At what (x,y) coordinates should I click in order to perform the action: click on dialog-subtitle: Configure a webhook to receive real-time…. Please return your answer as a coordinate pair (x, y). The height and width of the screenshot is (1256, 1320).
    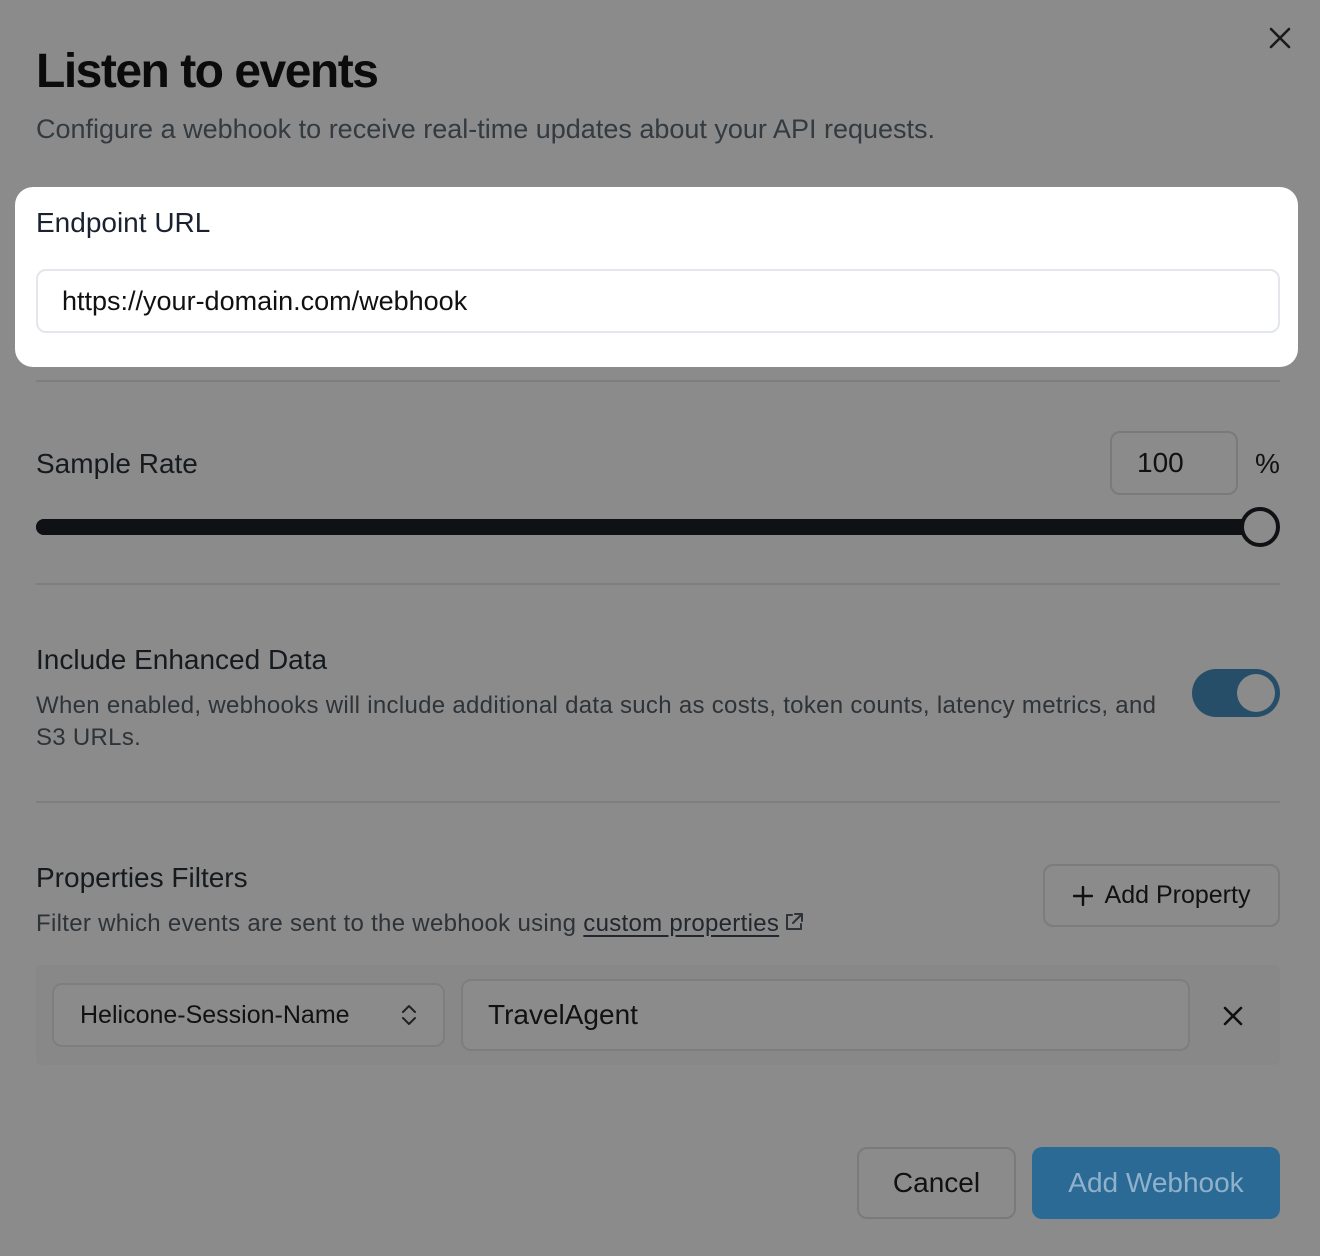
    Looking at the image, I should click on (486, 129).